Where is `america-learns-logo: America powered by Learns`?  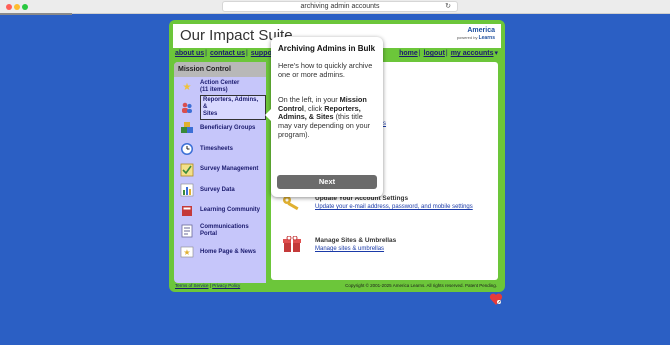
america-learns-logo: America powered by Learns is located at coordinates (476, 34).